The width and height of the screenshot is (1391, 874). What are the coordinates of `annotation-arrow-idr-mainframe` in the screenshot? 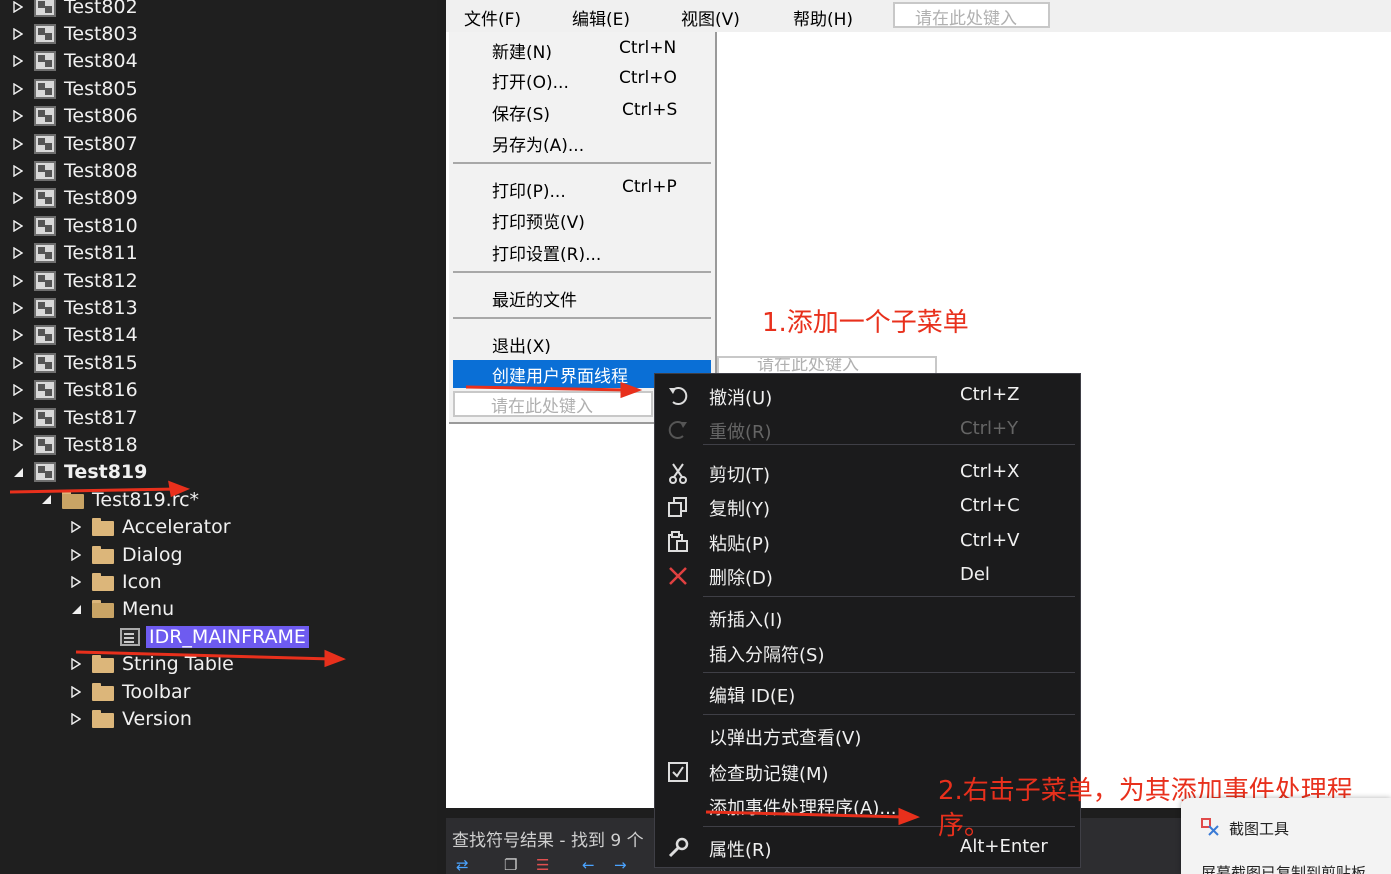 It's located at (204, 655).